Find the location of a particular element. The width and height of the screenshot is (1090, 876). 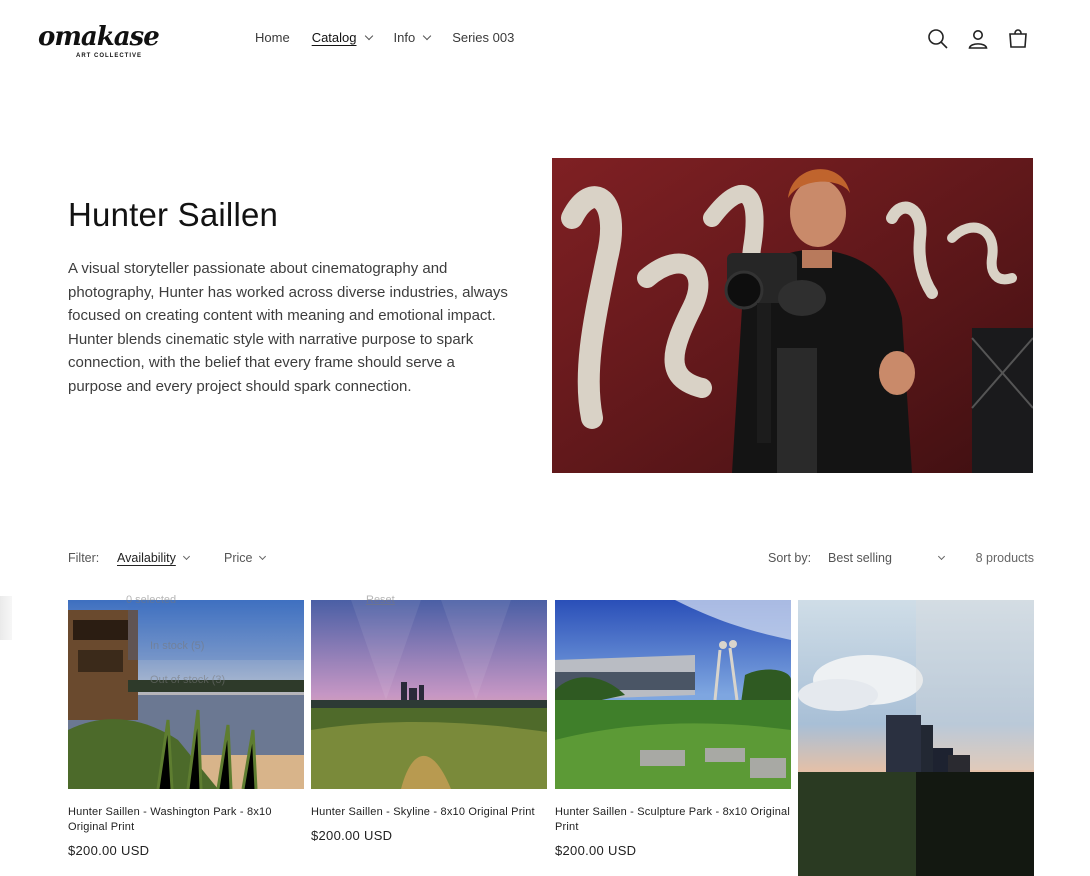

sort-value: Best selling is located at coordinates (860, 558).